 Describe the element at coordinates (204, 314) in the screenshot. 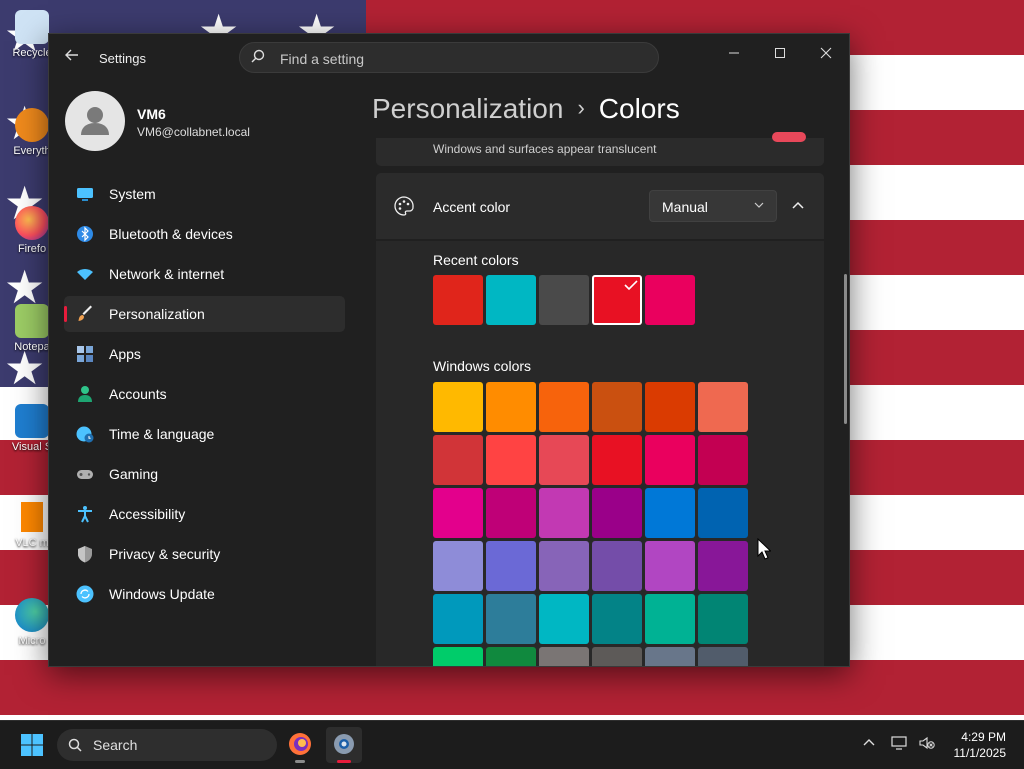

I see `sidebar-item-personalization: Personalization` at that location.